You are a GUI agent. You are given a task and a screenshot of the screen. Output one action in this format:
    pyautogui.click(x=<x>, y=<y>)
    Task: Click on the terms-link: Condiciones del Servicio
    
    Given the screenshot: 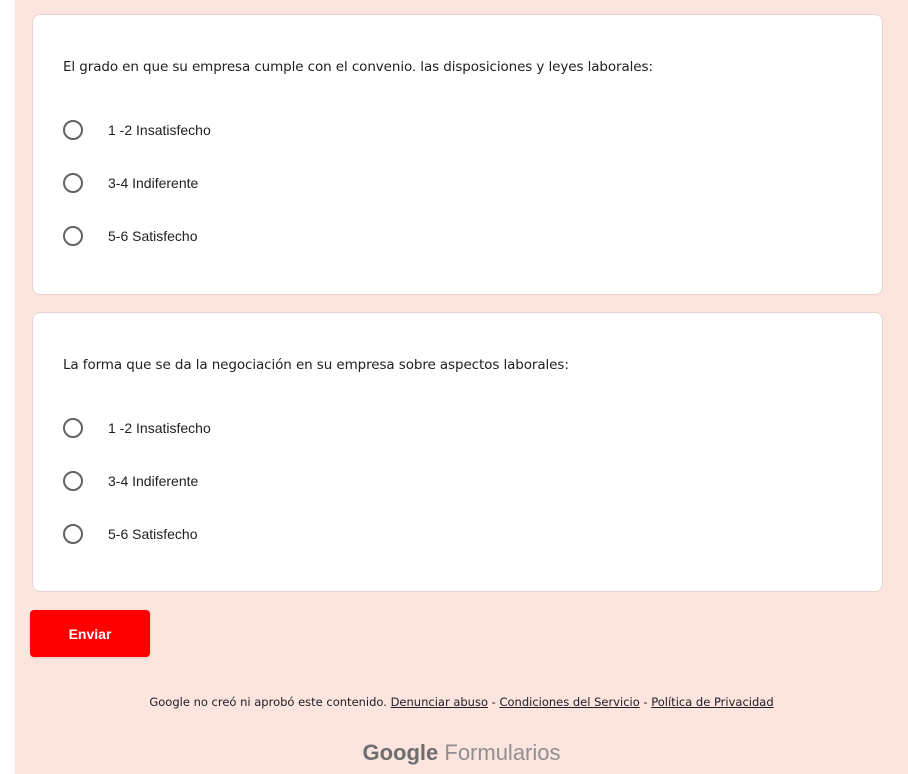 What is the action you would take?
    pyautogui.click(x=569, y=702)
    